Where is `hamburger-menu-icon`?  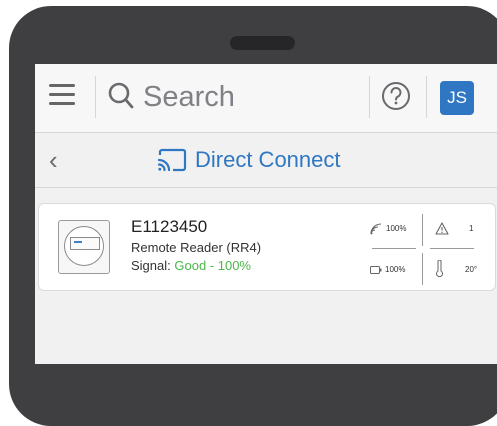
hamburger-menu-icon is located at coordinates (62, 95).